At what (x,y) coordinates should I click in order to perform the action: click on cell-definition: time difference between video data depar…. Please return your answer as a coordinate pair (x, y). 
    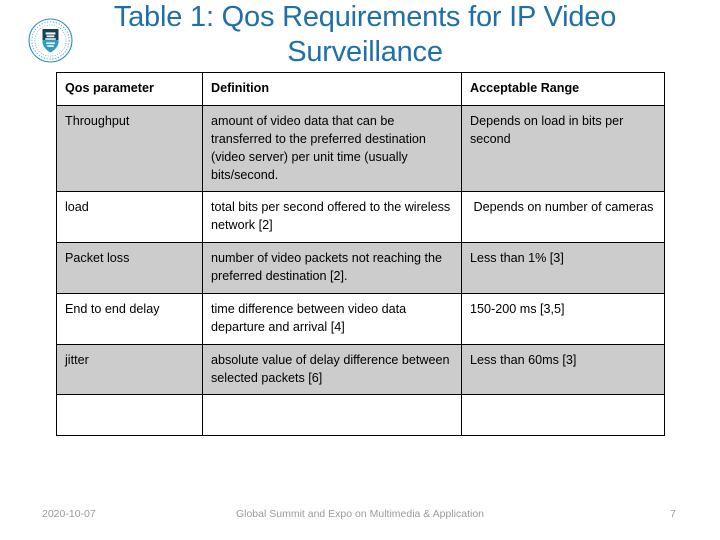
    Looking at the image, I should click on (332, 318).